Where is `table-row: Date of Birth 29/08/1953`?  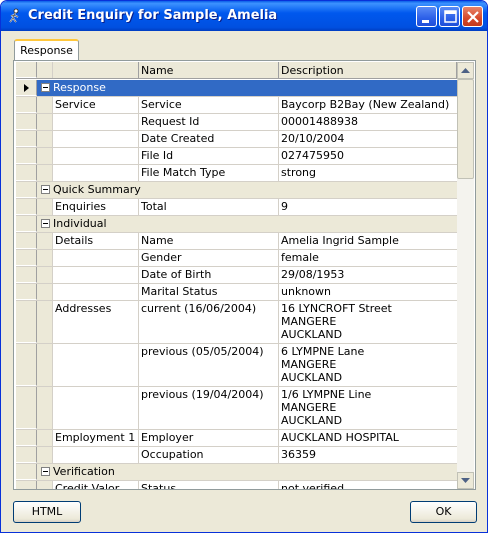 table-row: Date of Birth 29/08/1953 is located at coordinates (236, 275).